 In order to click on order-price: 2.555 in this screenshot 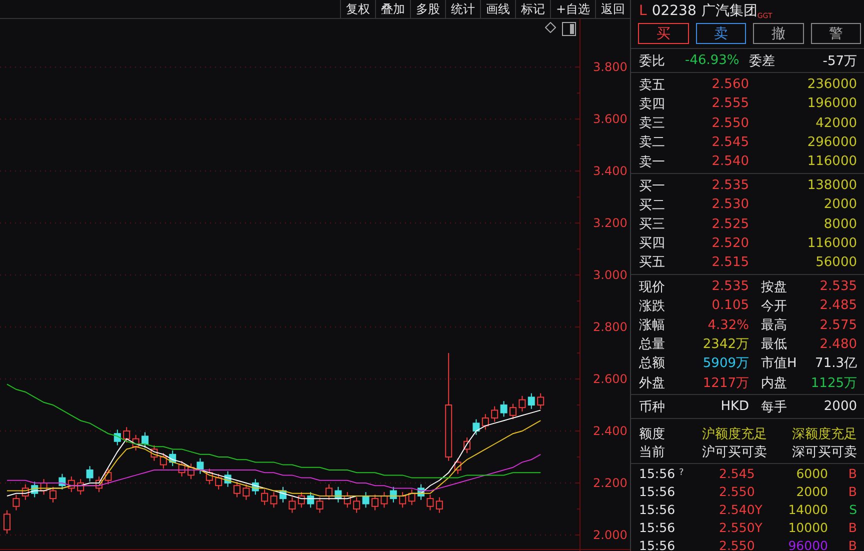, I will do `click(729, 104)`.